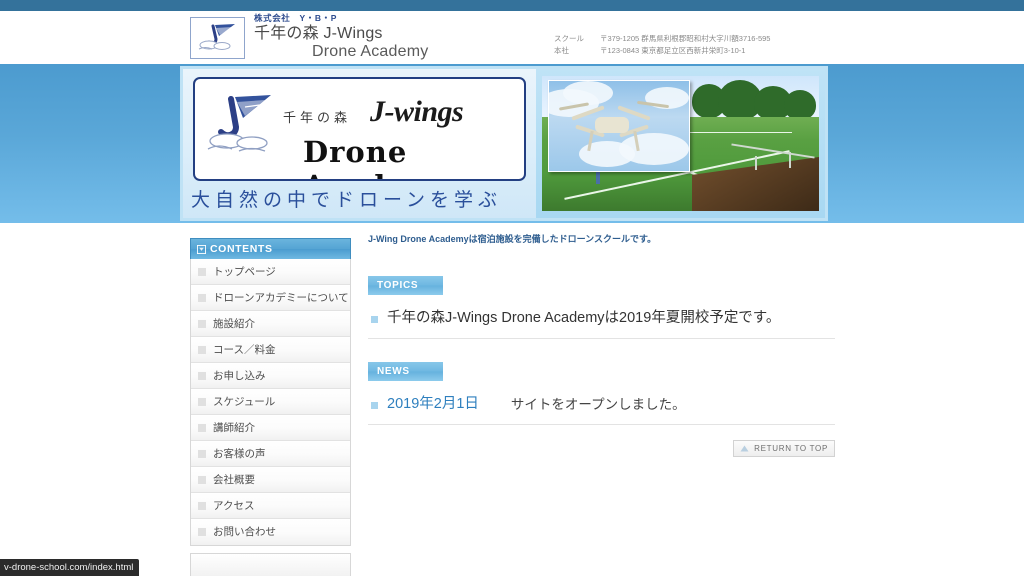  I want to click on return-to-top-wrapper: RETURN TO TOP, so click(601, 448).